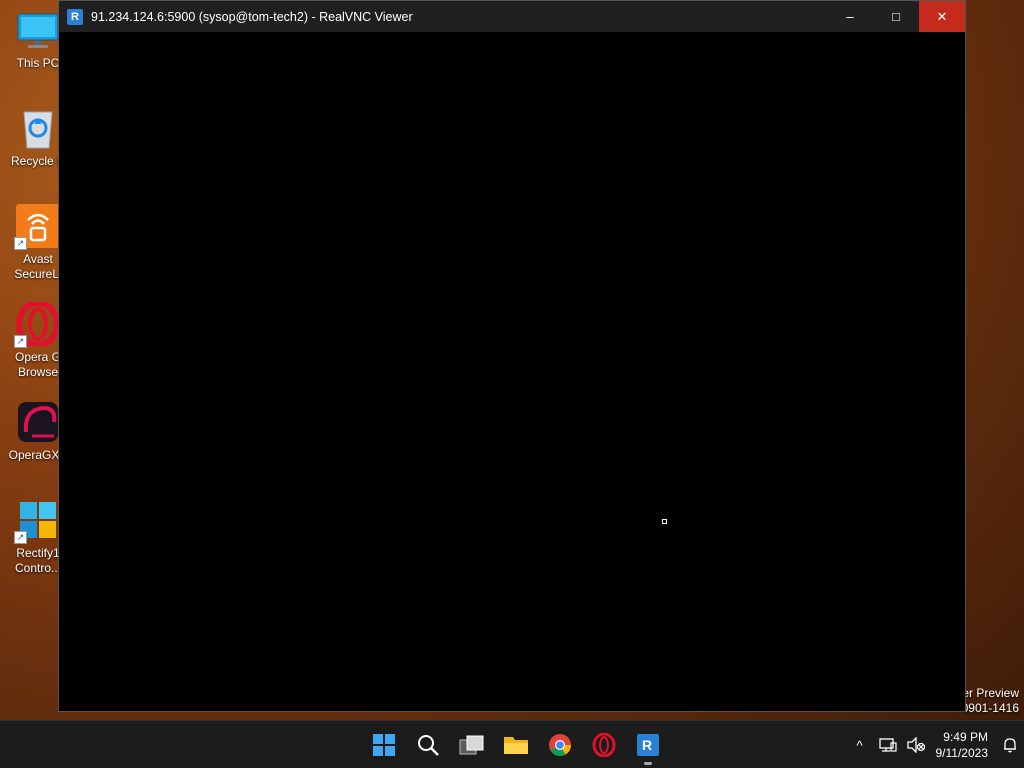  I want to click on recycle-bin-icon, so click(38, 128).